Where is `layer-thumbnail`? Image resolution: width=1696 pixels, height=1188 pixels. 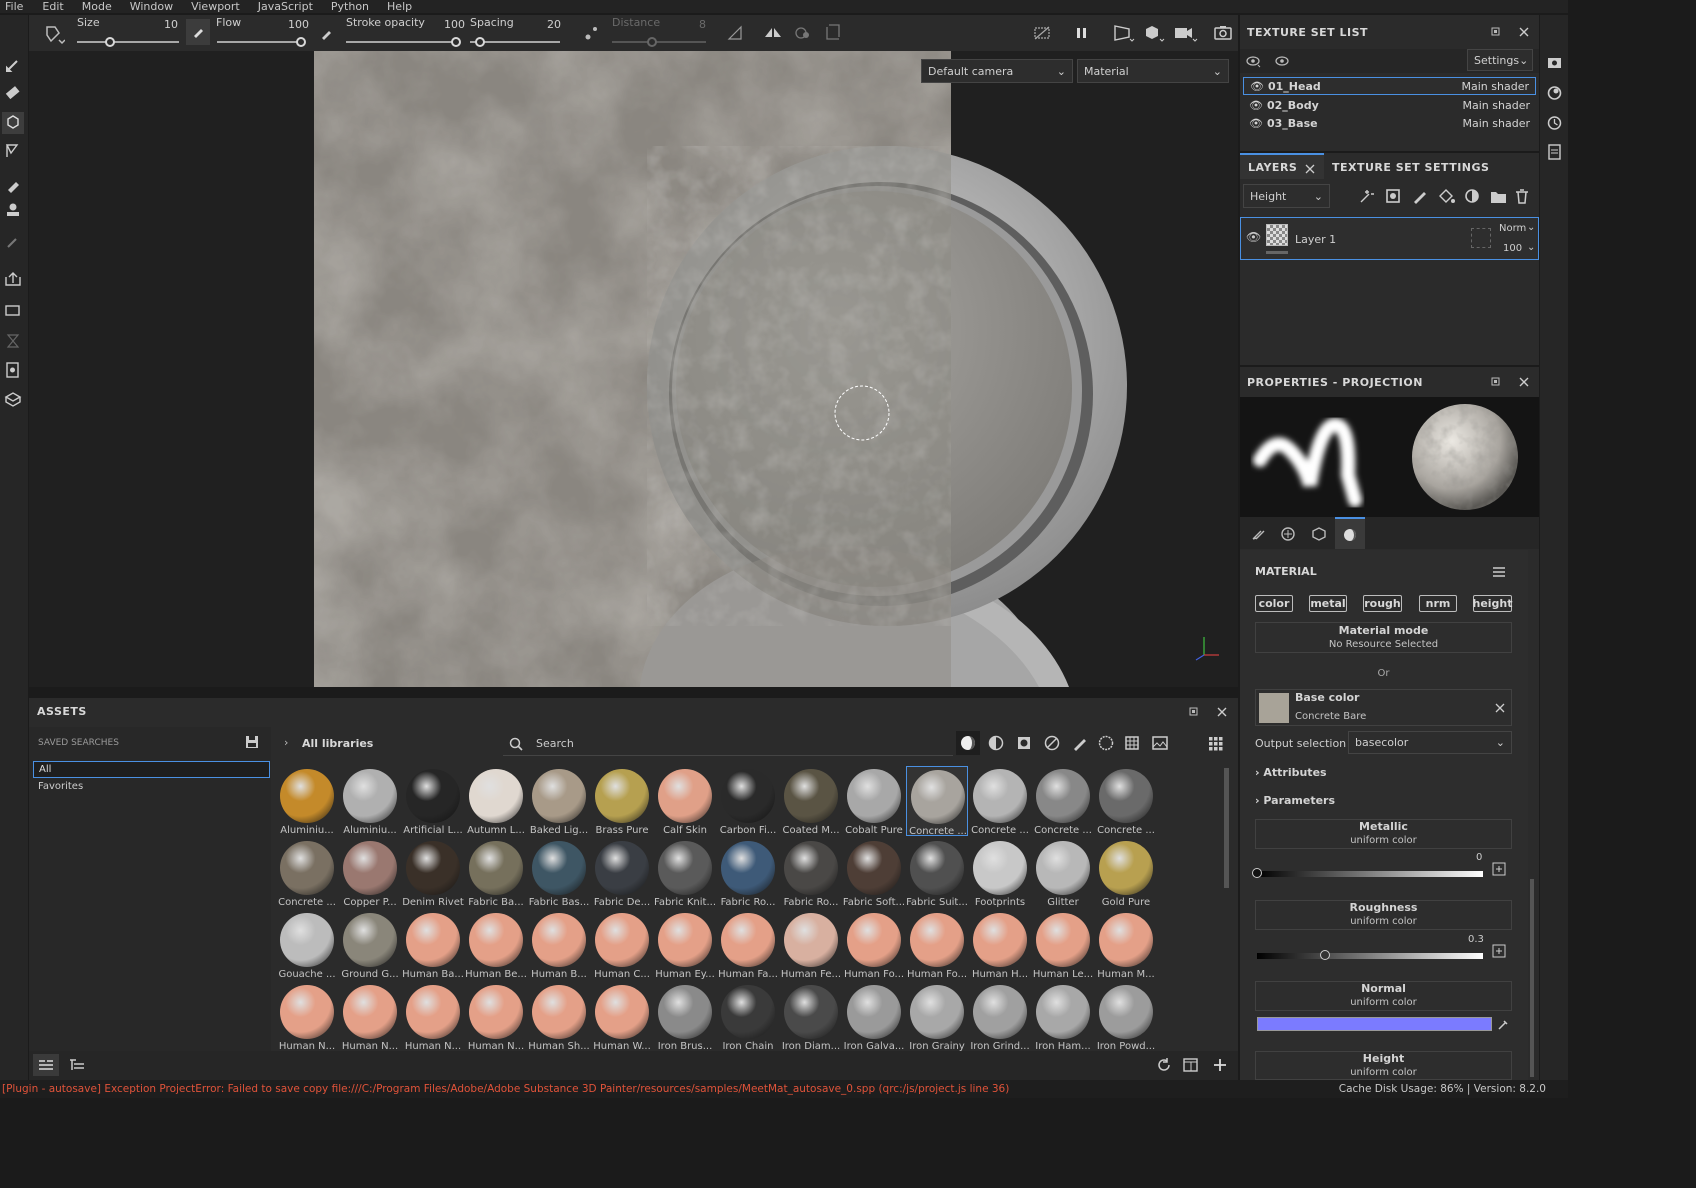 layer-thumbnail is located at coordinates (1277, 235).